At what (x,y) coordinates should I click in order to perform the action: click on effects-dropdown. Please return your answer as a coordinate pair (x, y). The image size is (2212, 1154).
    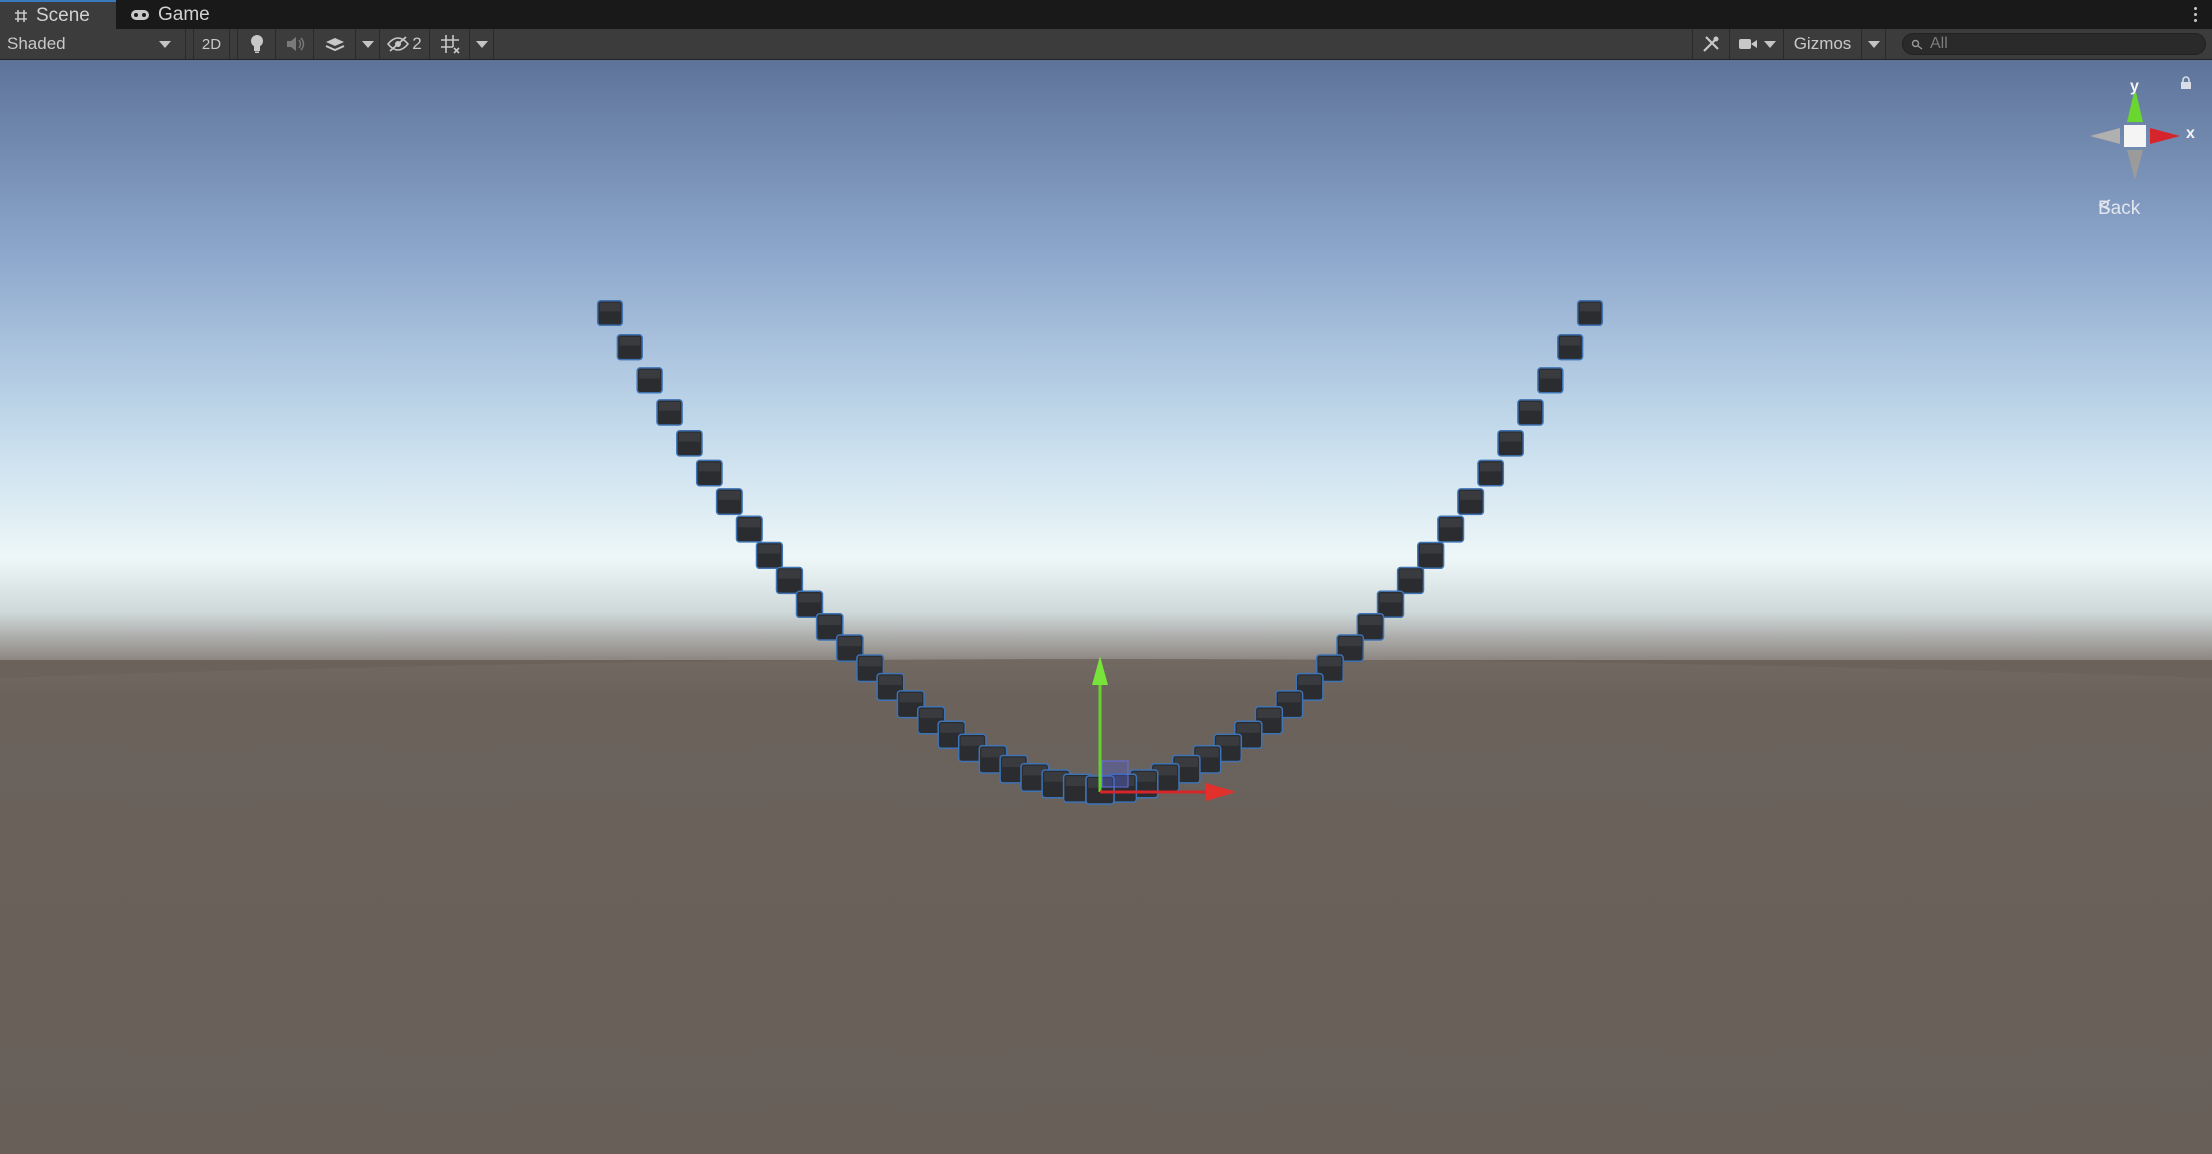
    Looking at the image, I should click on (368, 44).